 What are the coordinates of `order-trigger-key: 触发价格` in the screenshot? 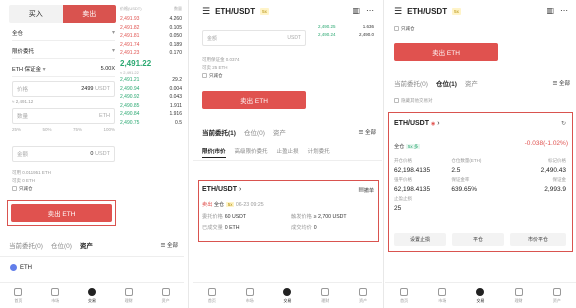 It's located at (301, 217).